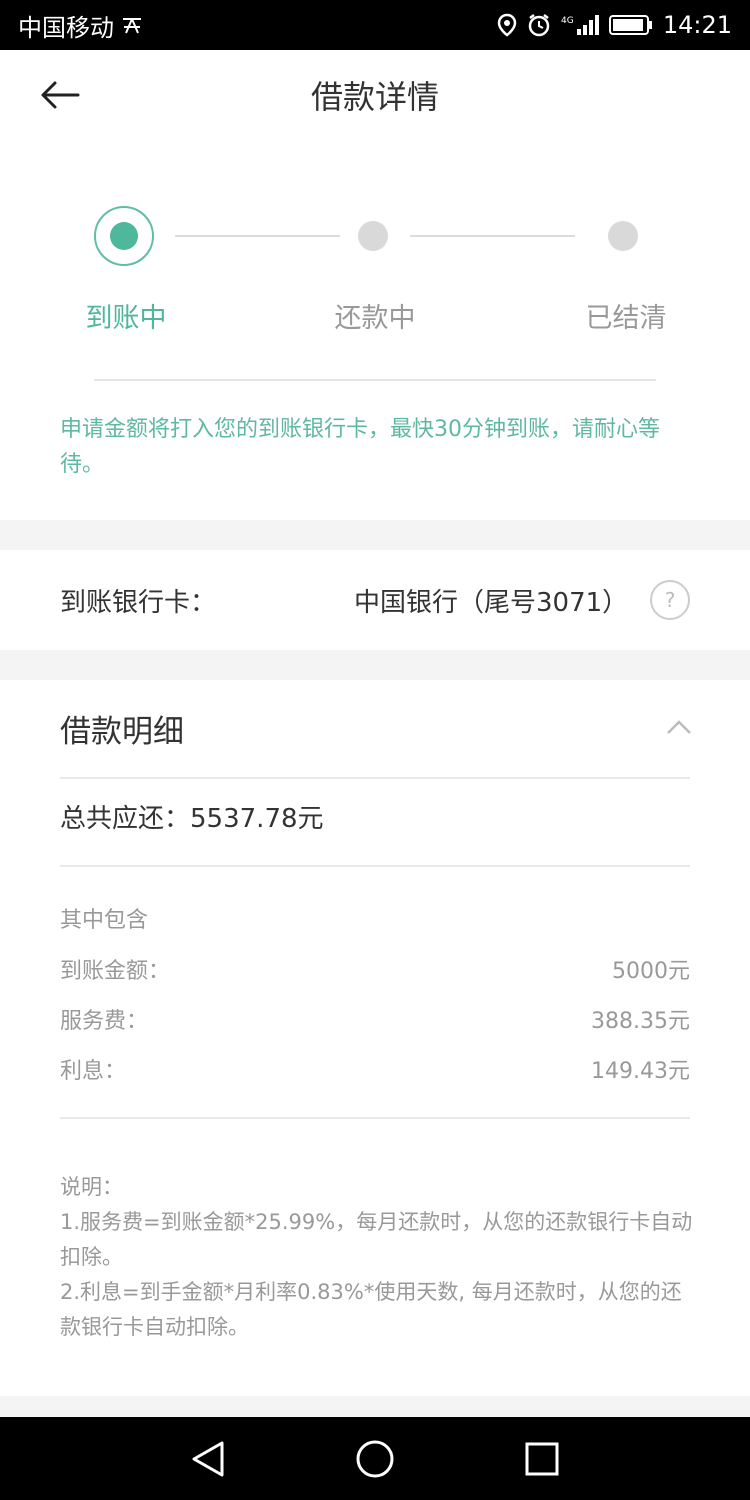 This screenshot has height=1500, width=750. What do you see at coordinates (104, 1021) in the screenshot?
I see `row-label: 服务费：` at bounding box center [104, 1021].